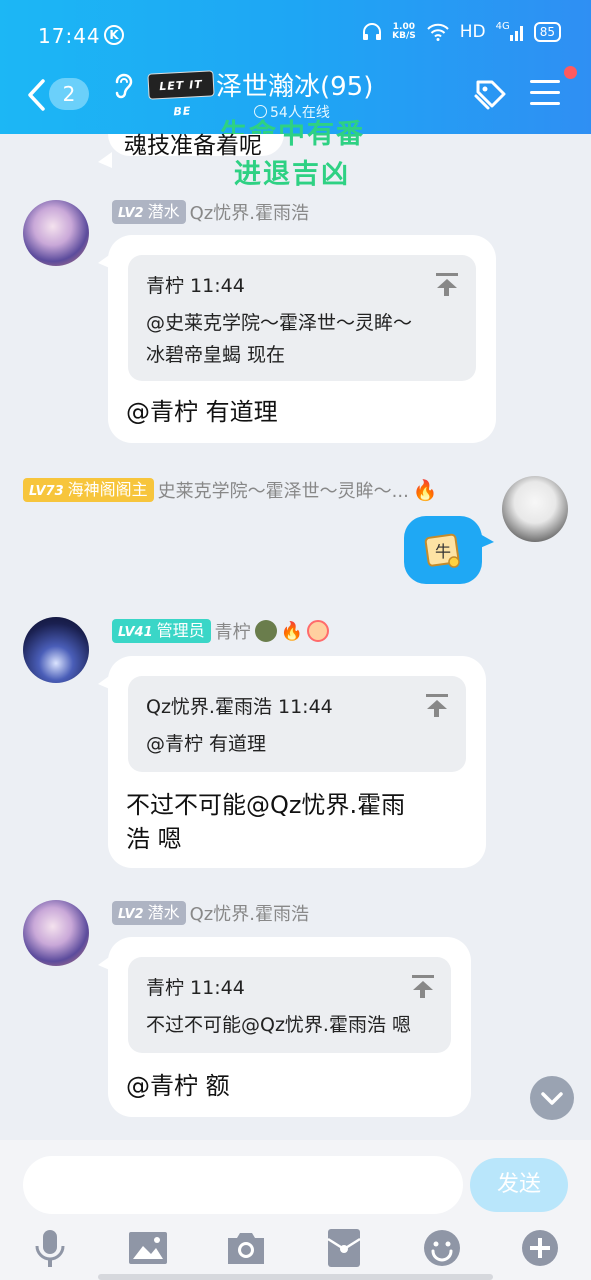 Image resolution: width=591 pixels, height=1280 pixels. I want to click on level-badge: LV73 海神阁阁主, so click(88, 490).